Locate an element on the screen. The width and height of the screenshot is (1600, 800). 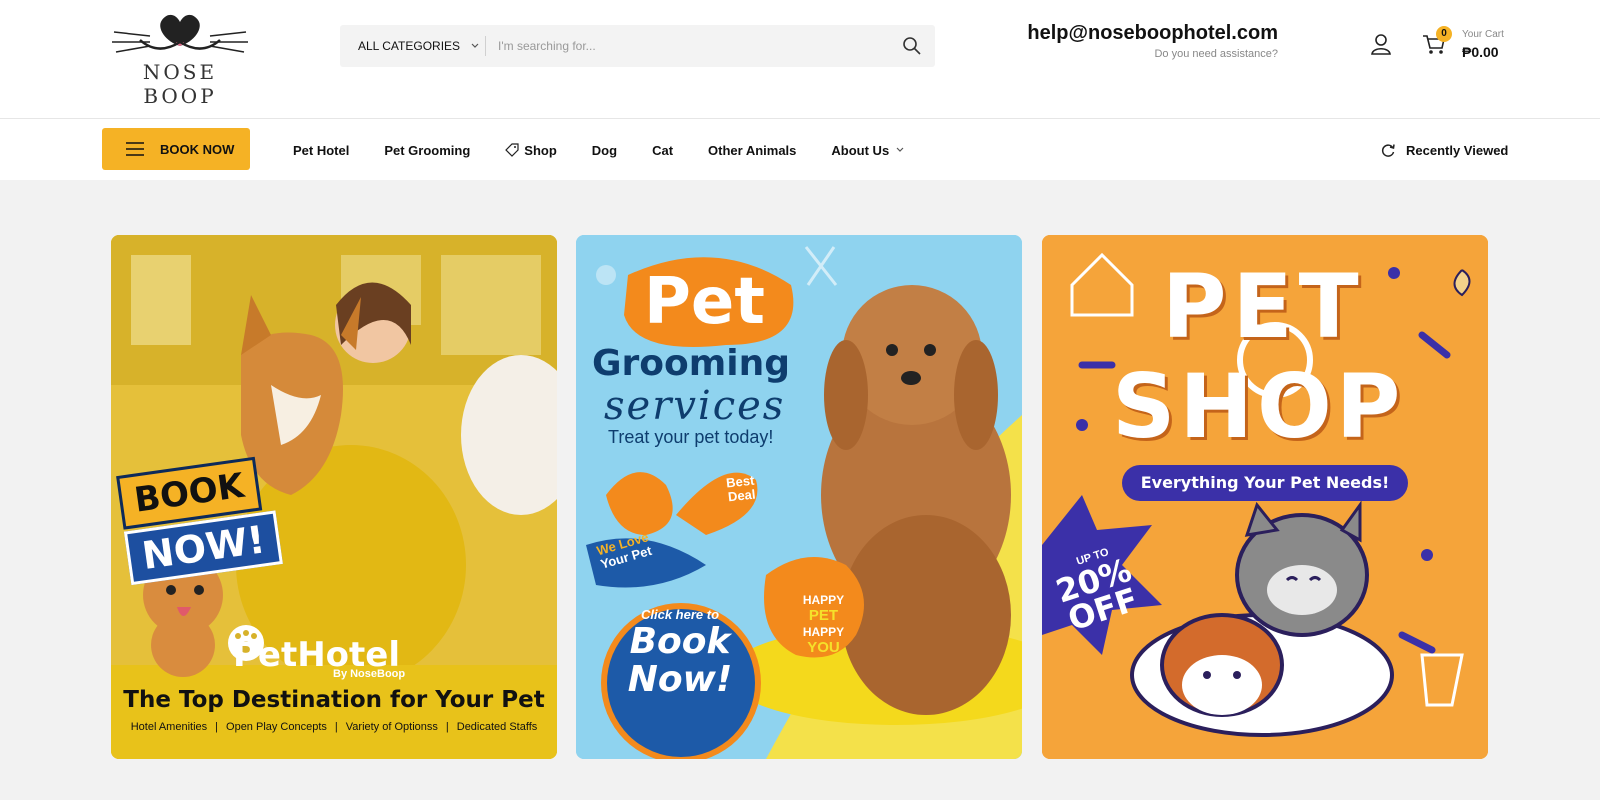
happy-text-1: HAPPY is located at coordinates (823, 600).